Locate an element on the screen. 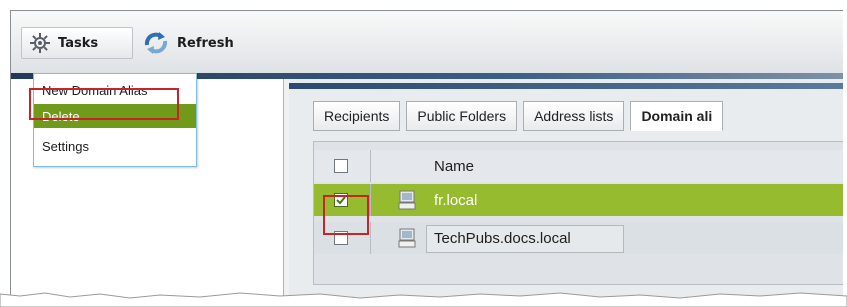 The image size is (847, 307). column-header-name: Name is located at coordinates (454, 166).